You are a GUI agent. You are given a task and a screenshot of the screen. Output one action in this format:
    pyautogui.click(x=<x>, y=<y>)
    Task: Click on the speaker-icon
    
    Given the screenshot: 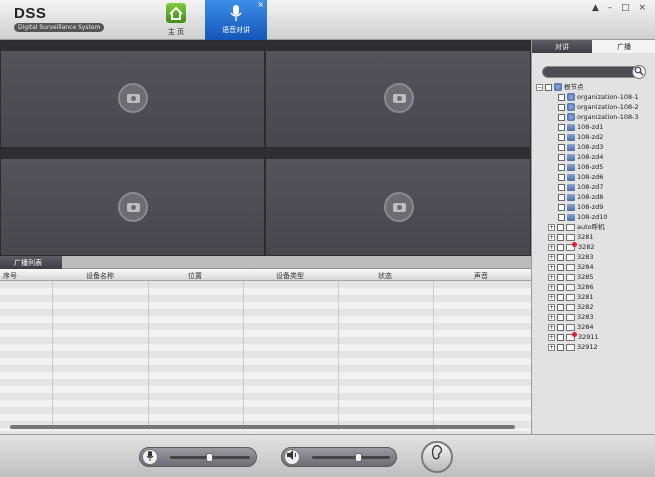 What is the action you would take?
    pyautogui.click(x=292, y=457)
    